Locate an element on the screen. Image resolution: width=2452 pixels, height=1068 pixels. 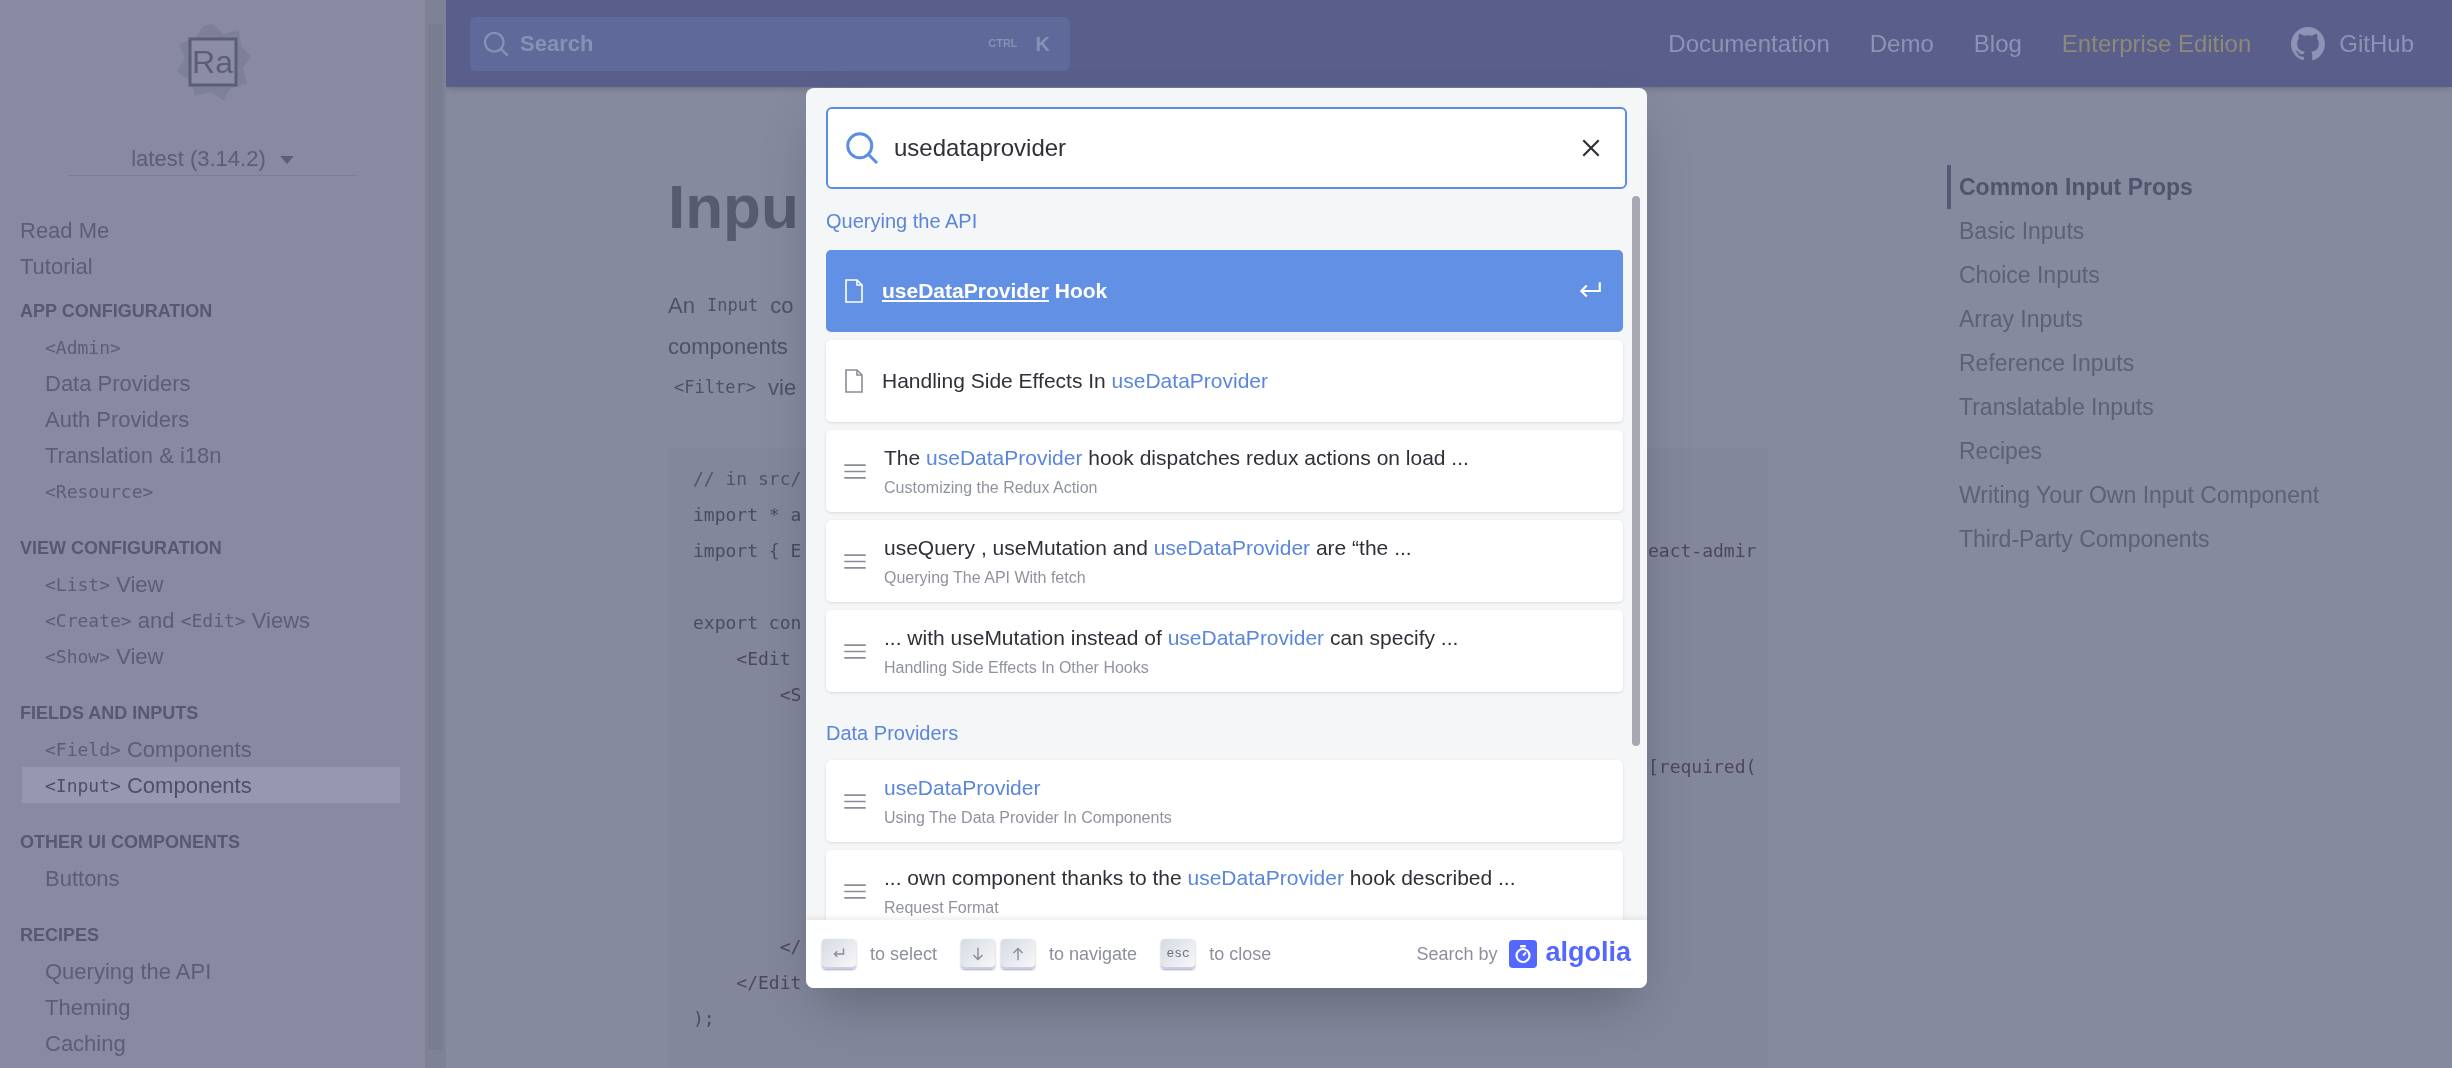
search-result: ... with useMutation instead of useDataProvider can specify ... Handling Side Effects In Other Hooks is located at coordinates (1224, 651).